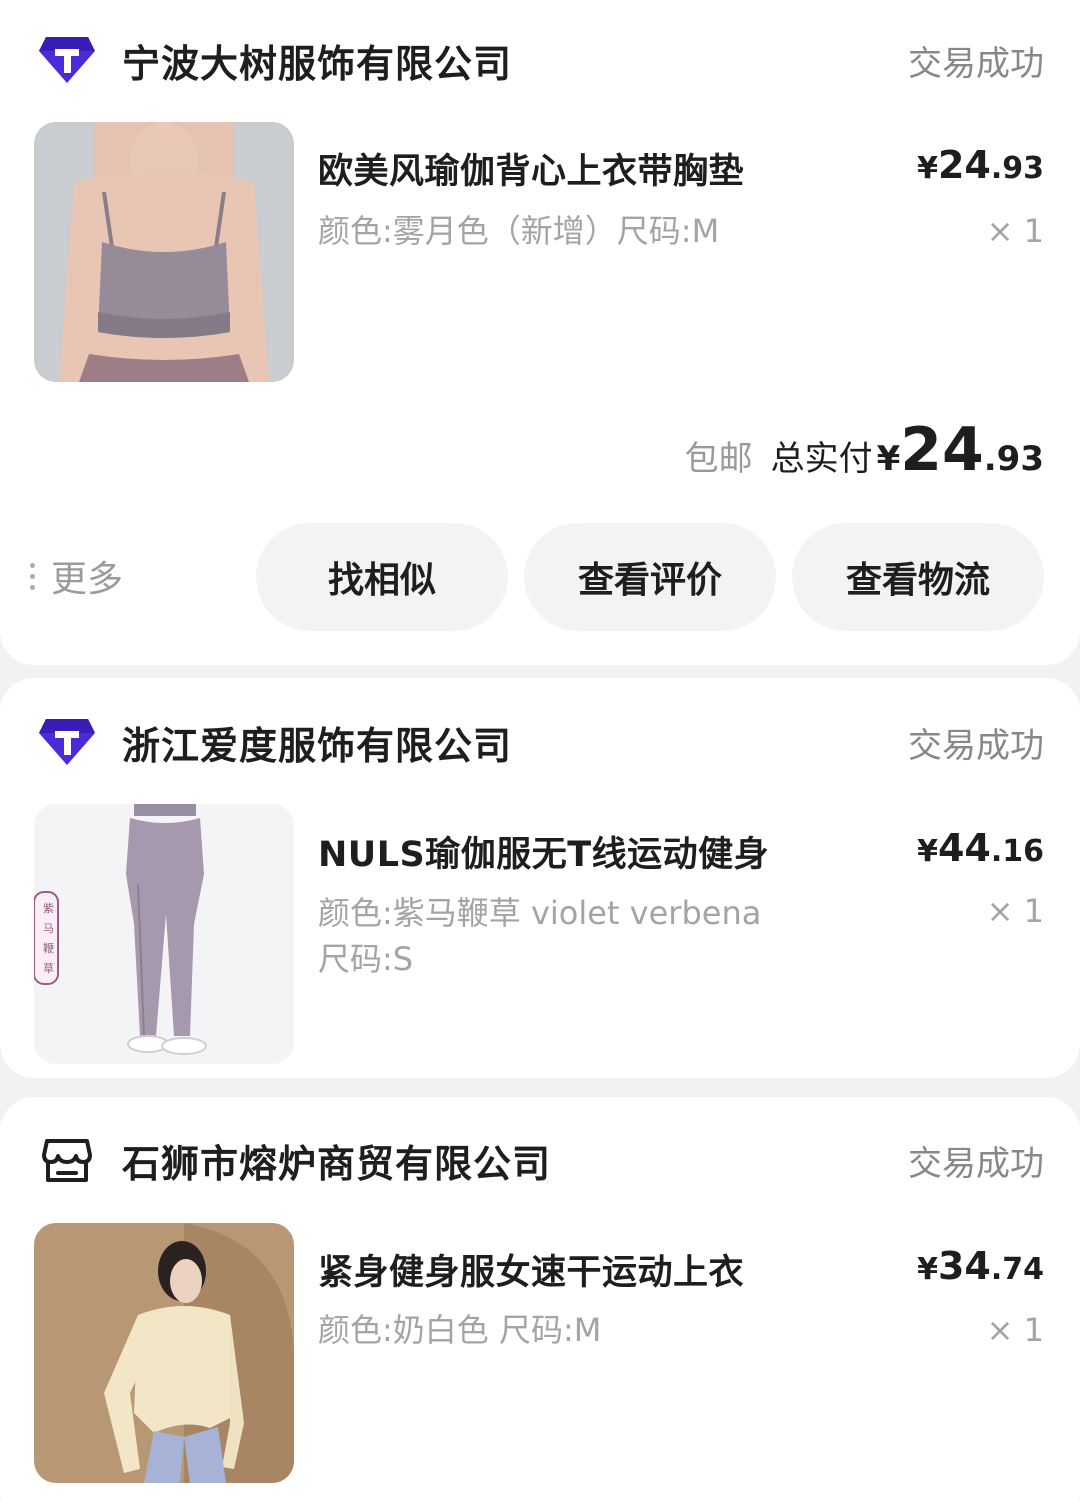 Image resolution: width=1080 pixels, height=1501 pixels. I want to click on price-decimal: .16, so click(1017, 851).